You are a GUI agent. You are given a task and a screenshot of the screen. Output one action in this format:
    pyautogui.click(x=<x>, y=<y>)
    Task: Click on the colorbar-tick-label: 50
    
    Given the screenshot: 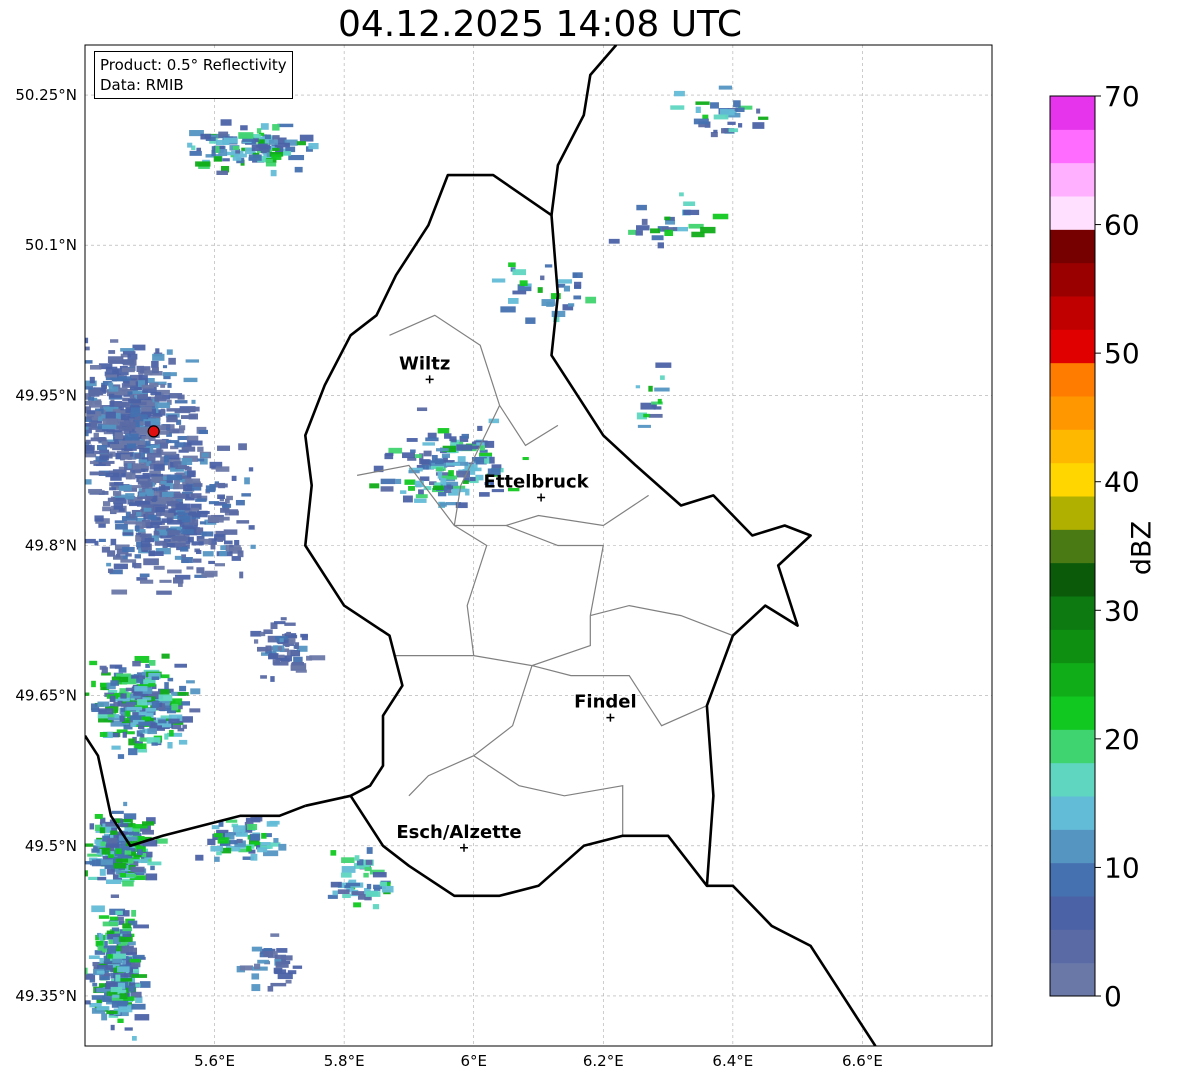 What is the action you would take?
    pyautogui.click(x=1122, y=353)
    